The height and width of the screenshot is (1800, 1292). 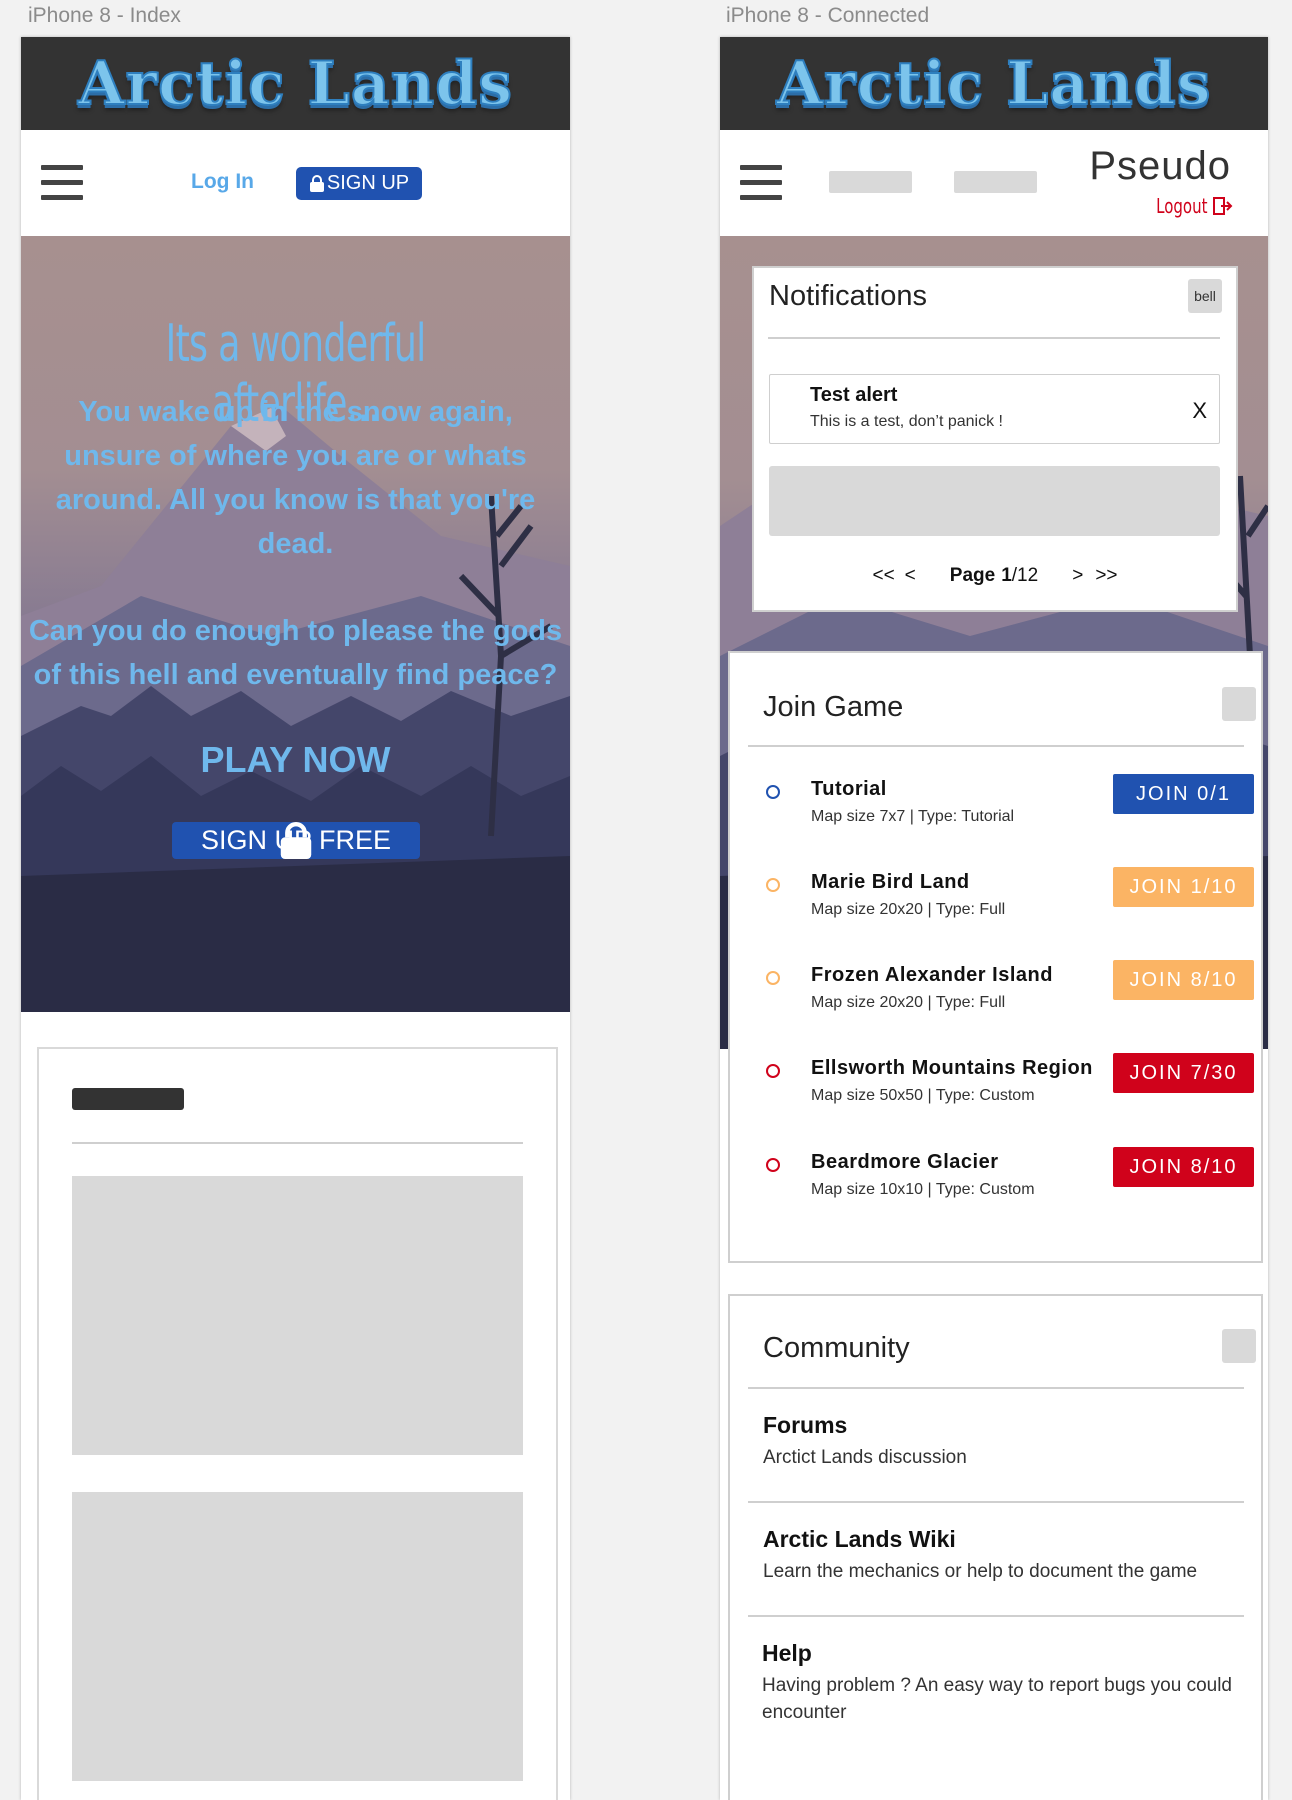 I want to click on game-meta: Map size 10x10 | Type: Custom, so click(x=923, y=1189).